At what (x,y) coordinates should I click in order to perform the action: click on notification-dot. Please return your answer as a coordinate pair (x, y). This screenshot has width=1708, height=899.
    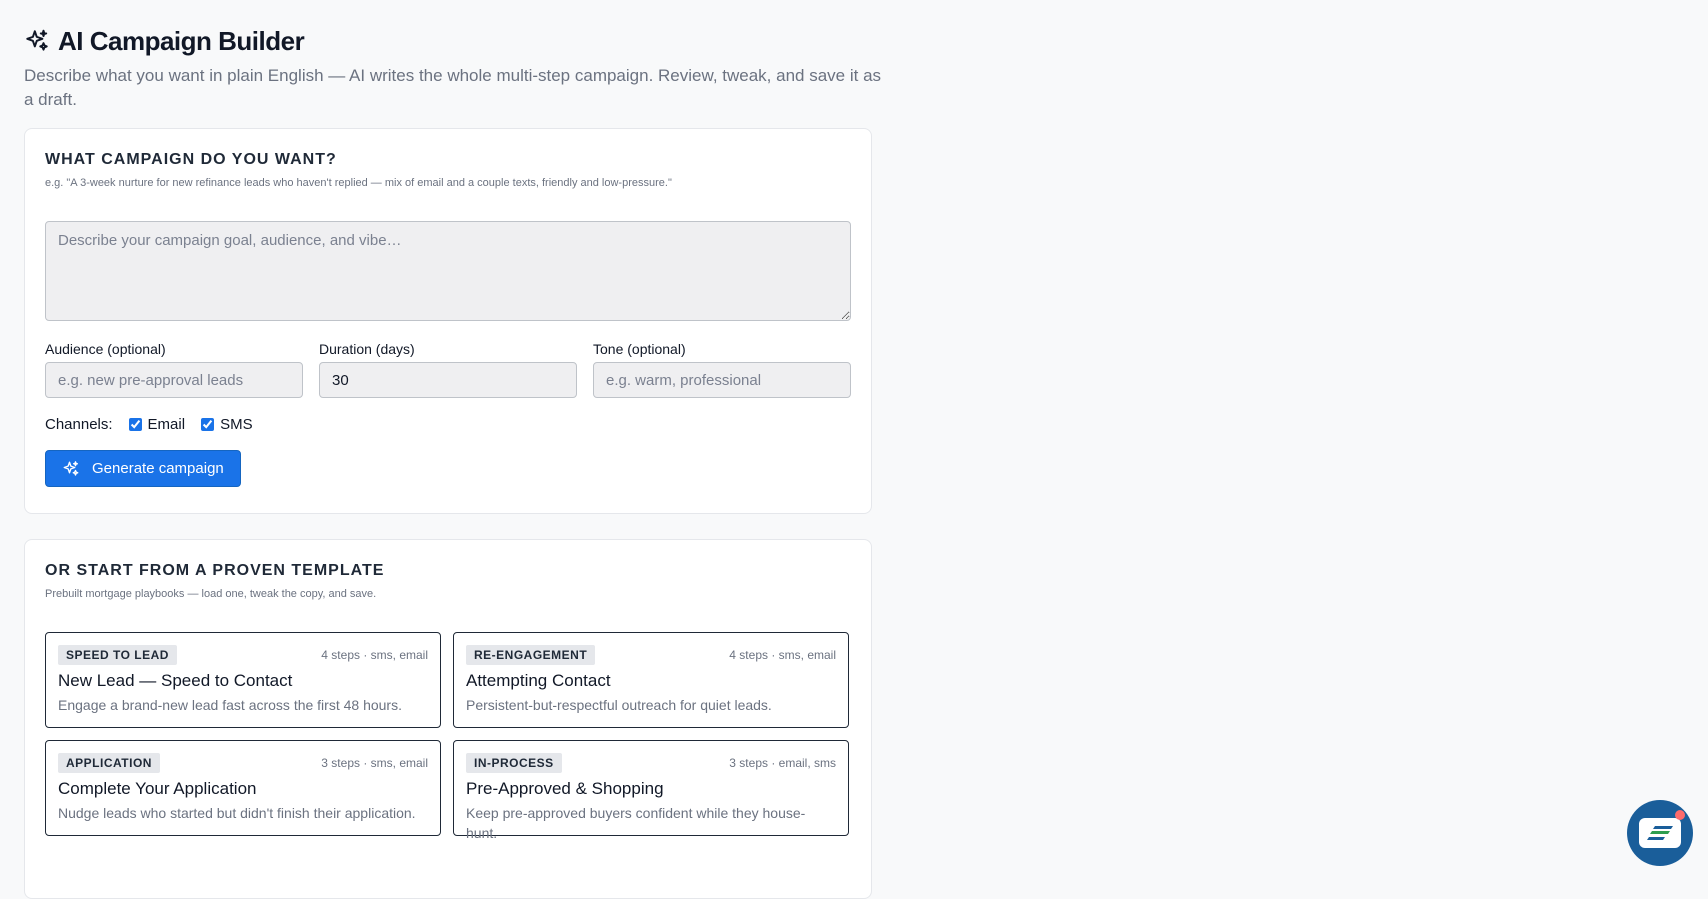
    Looking at the image, I should click on (1680, 815).